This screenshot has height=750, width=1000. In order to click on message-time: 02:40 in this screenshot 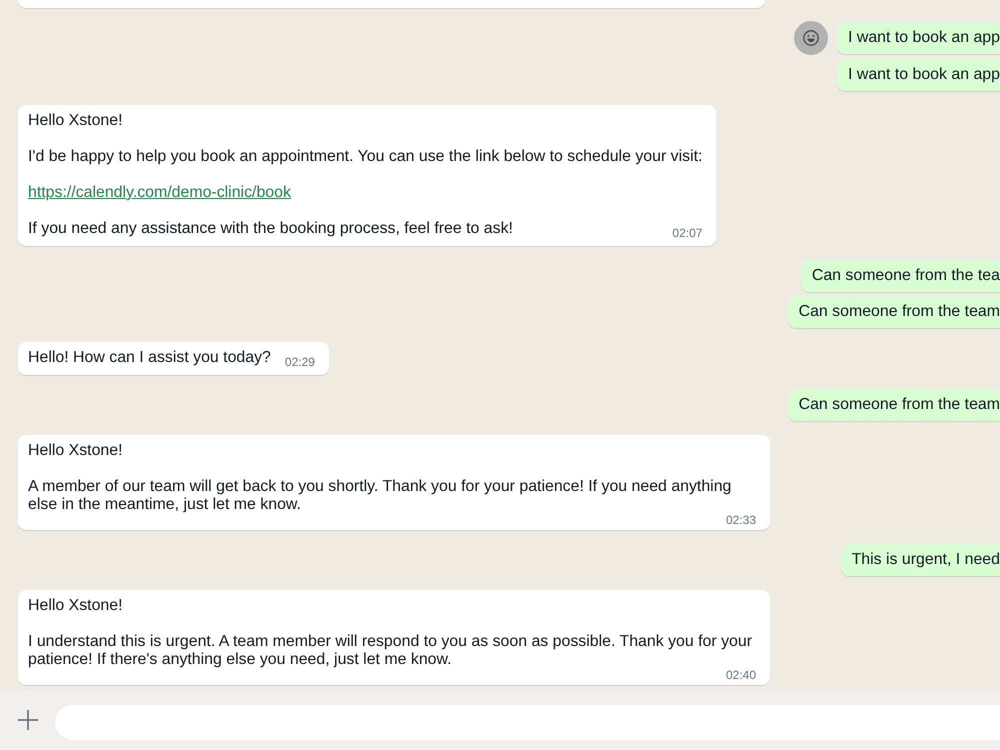, I will do `click(741, 675)`.